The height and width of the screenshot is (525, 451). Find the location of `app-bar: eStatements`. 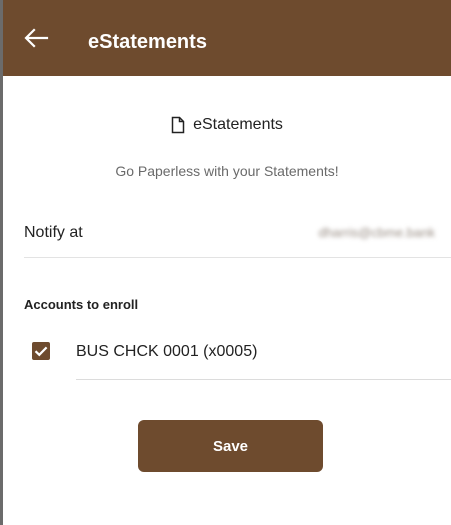

app-bar: eStatements is located at coordinates (227, 38).